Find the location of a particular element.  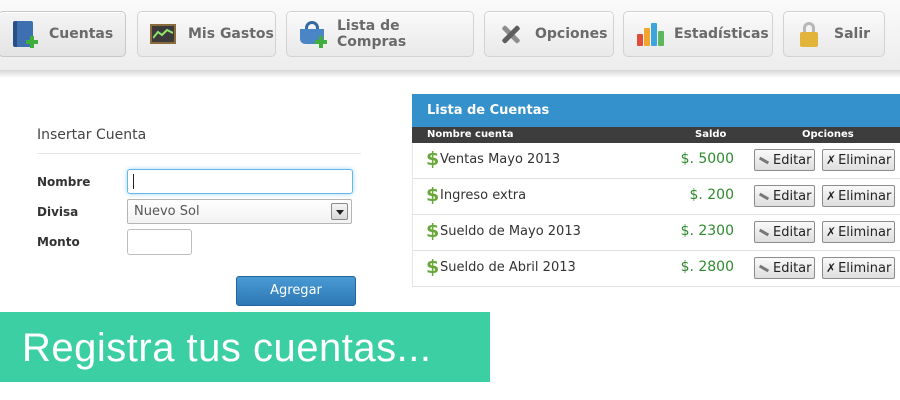

accounts-table-header: Nombre cuenta Saldo Opciones is located at coordinates (656, 135).